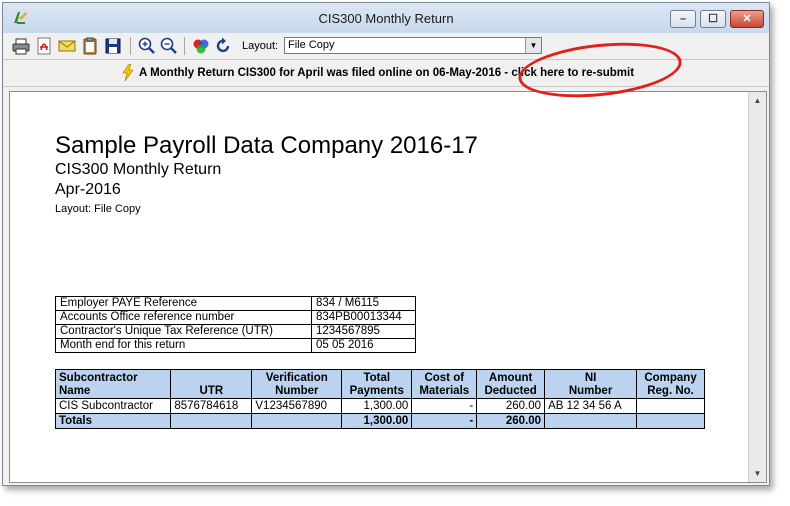 The width and height of the screenshot is (790, 506). What do you see at coordinates (510, 391) in the screenshot?
I see `column-header-line2: Deducted` at bounding box center [510, 391].